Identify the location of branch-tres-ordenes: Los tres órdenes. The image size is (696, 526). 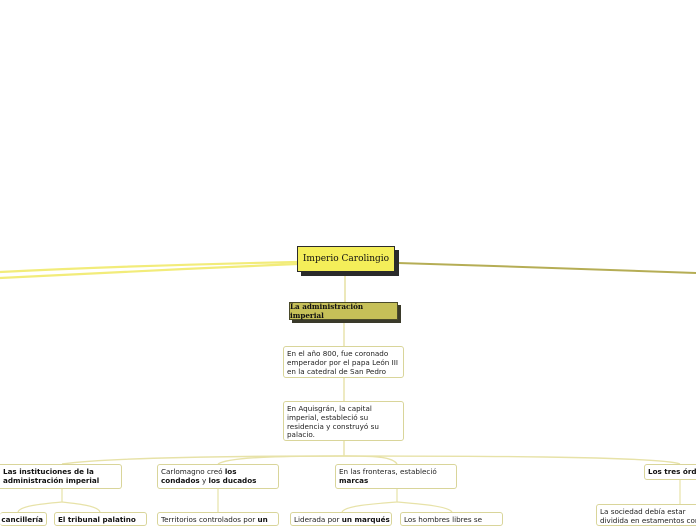
(670, 472).